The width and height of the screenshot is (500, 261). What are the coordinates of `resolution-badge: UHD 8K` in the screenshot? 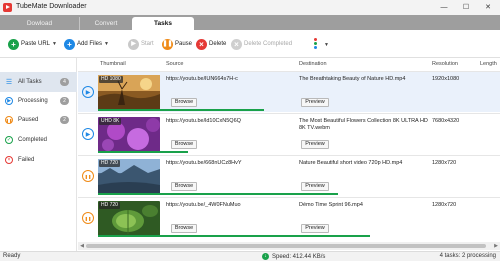 It's located at (110, 121).